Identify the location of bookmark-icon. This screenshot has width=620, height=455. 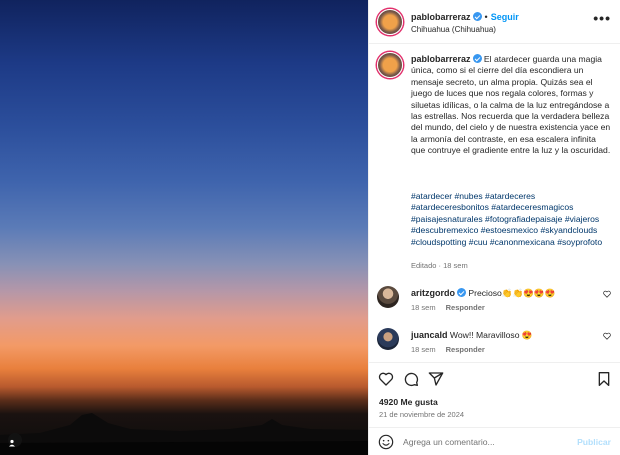
(604, 379).